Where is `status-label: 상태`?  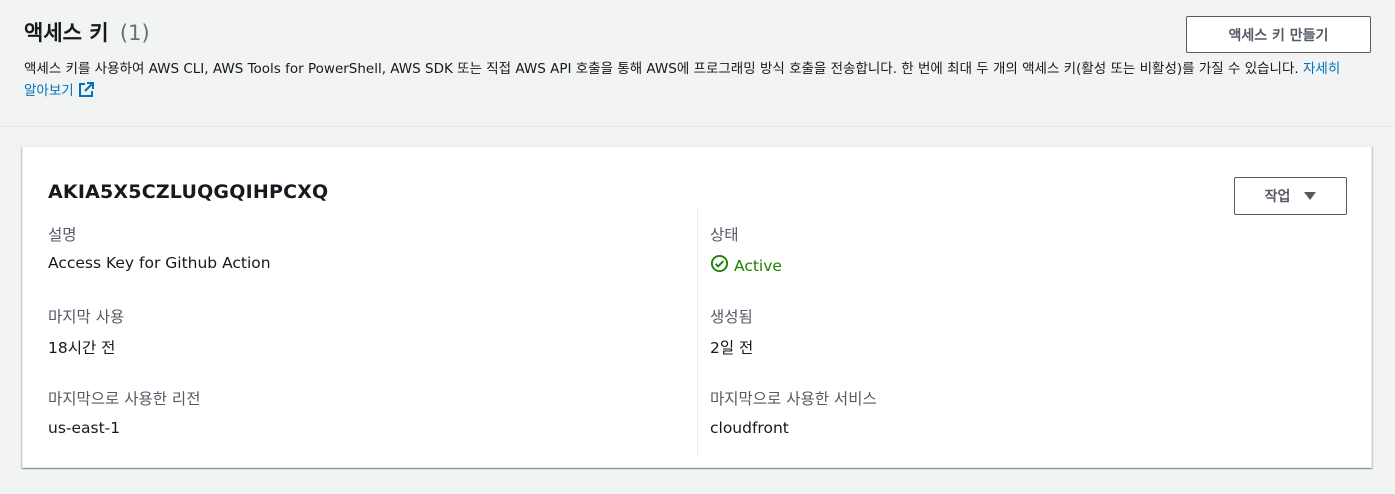 status-label: 상태 is located at coordinates (724, 235).